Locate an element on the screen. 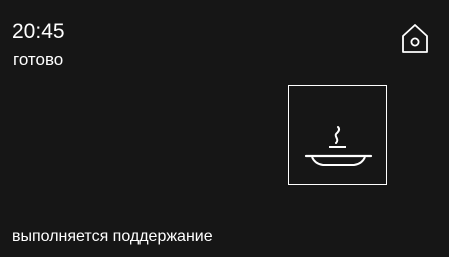 Image resolution: width=449 pixels, height=257 pixels. clock-time: 20:45 is located at coordinates (38, 31).